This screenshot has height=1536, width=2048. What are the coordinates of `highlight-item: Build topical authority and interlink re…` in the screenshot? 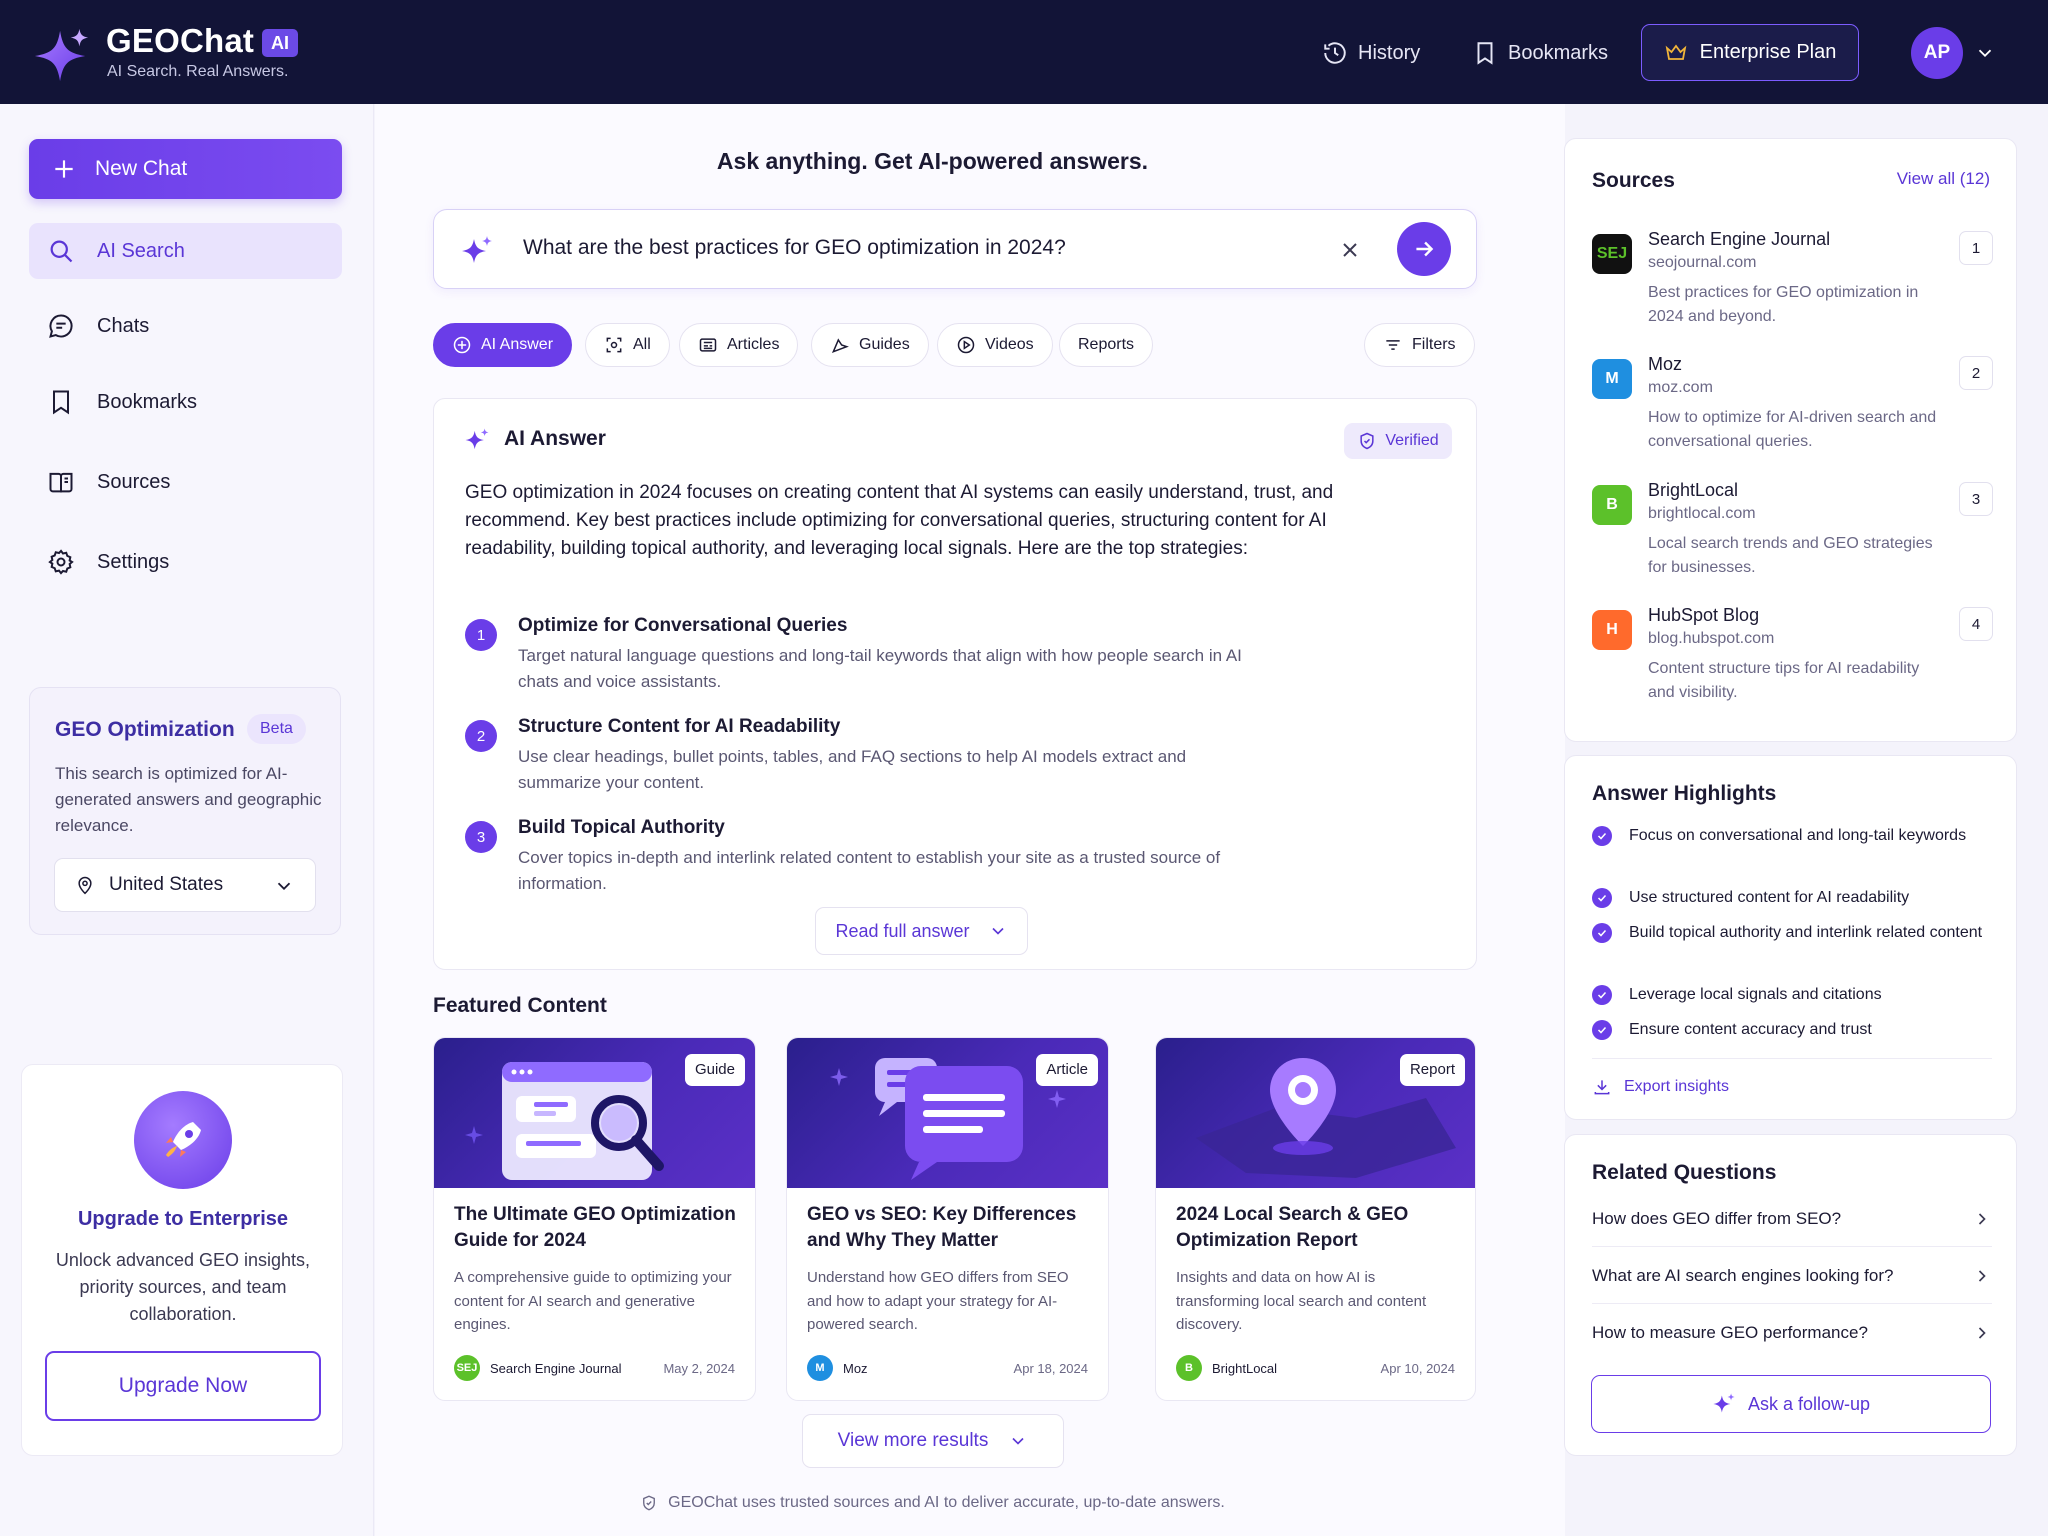 It's located at (1792, 932).